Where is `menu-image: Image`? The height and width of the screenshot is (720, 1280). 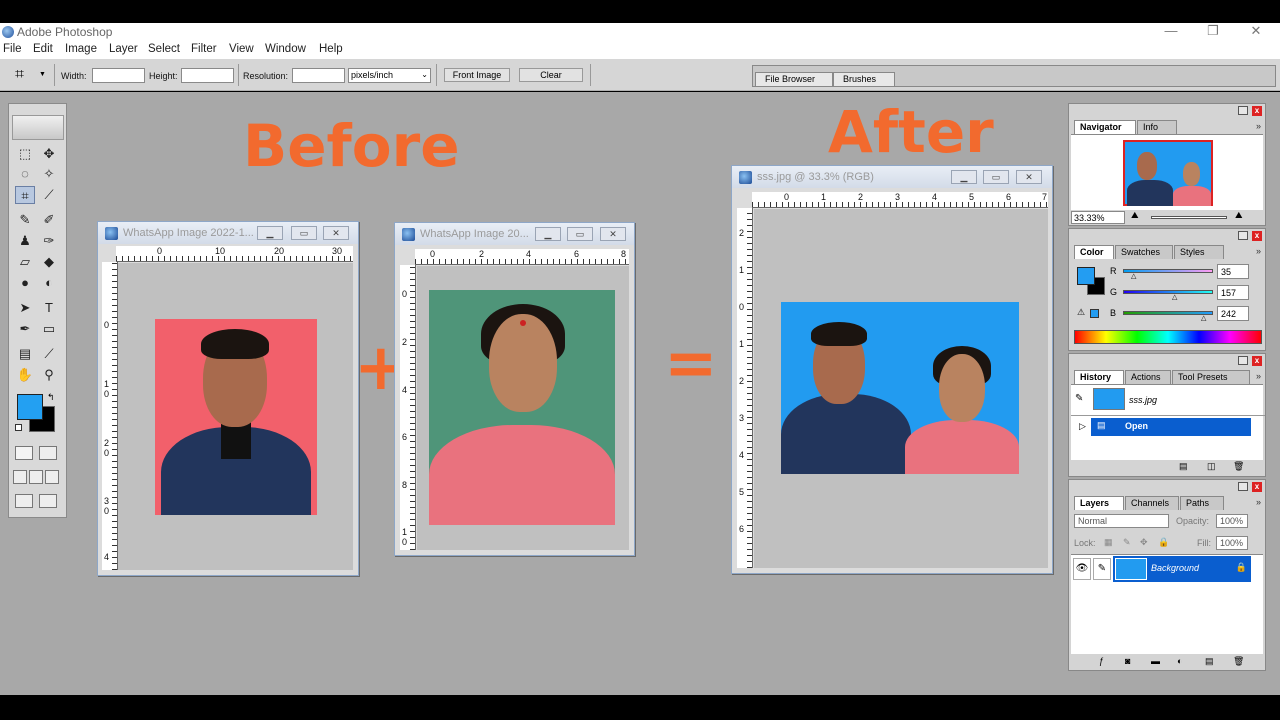 menu-image: Image is located at coordinates (81, 49).